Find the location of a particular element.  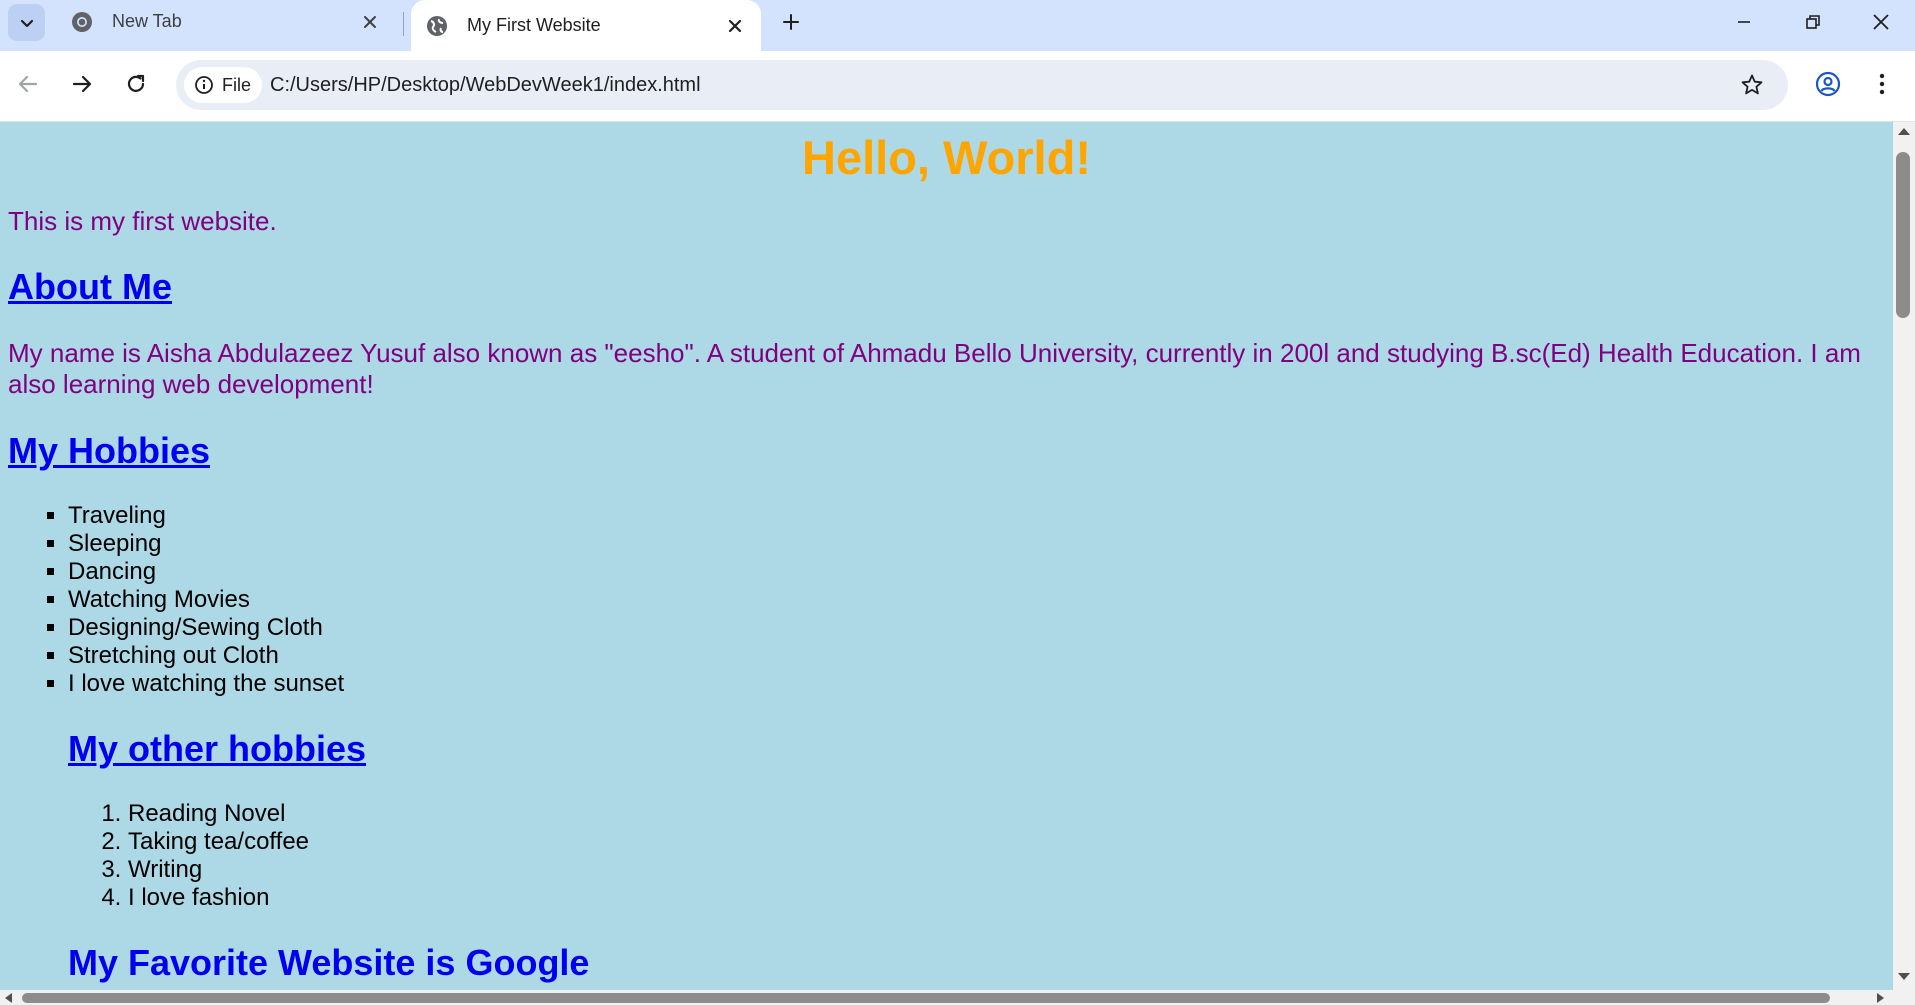

site-info-chip: File is located at coordinates (223, 85).